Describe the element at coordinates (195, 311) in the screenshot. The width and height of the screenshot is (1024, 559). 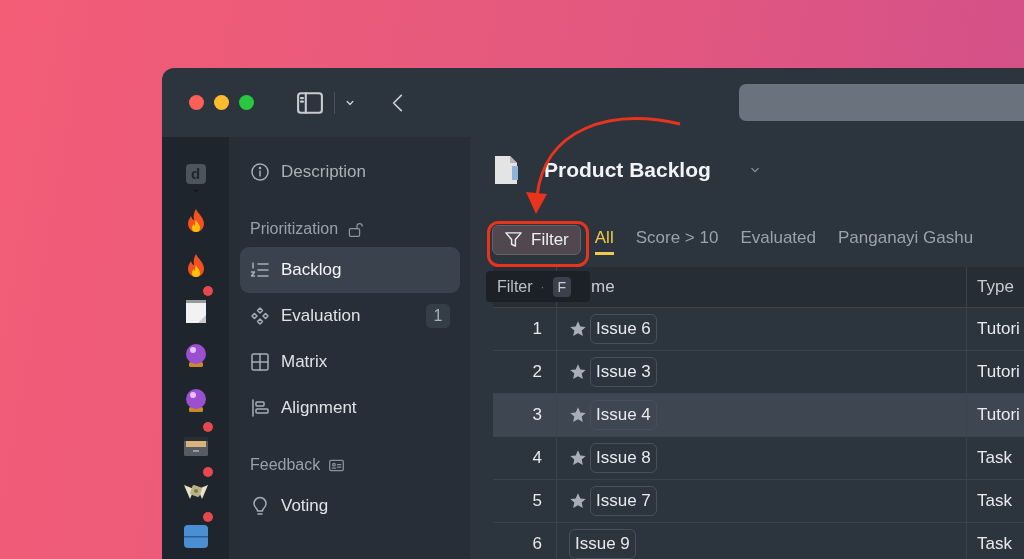
I see `notepad-icon` at that location.